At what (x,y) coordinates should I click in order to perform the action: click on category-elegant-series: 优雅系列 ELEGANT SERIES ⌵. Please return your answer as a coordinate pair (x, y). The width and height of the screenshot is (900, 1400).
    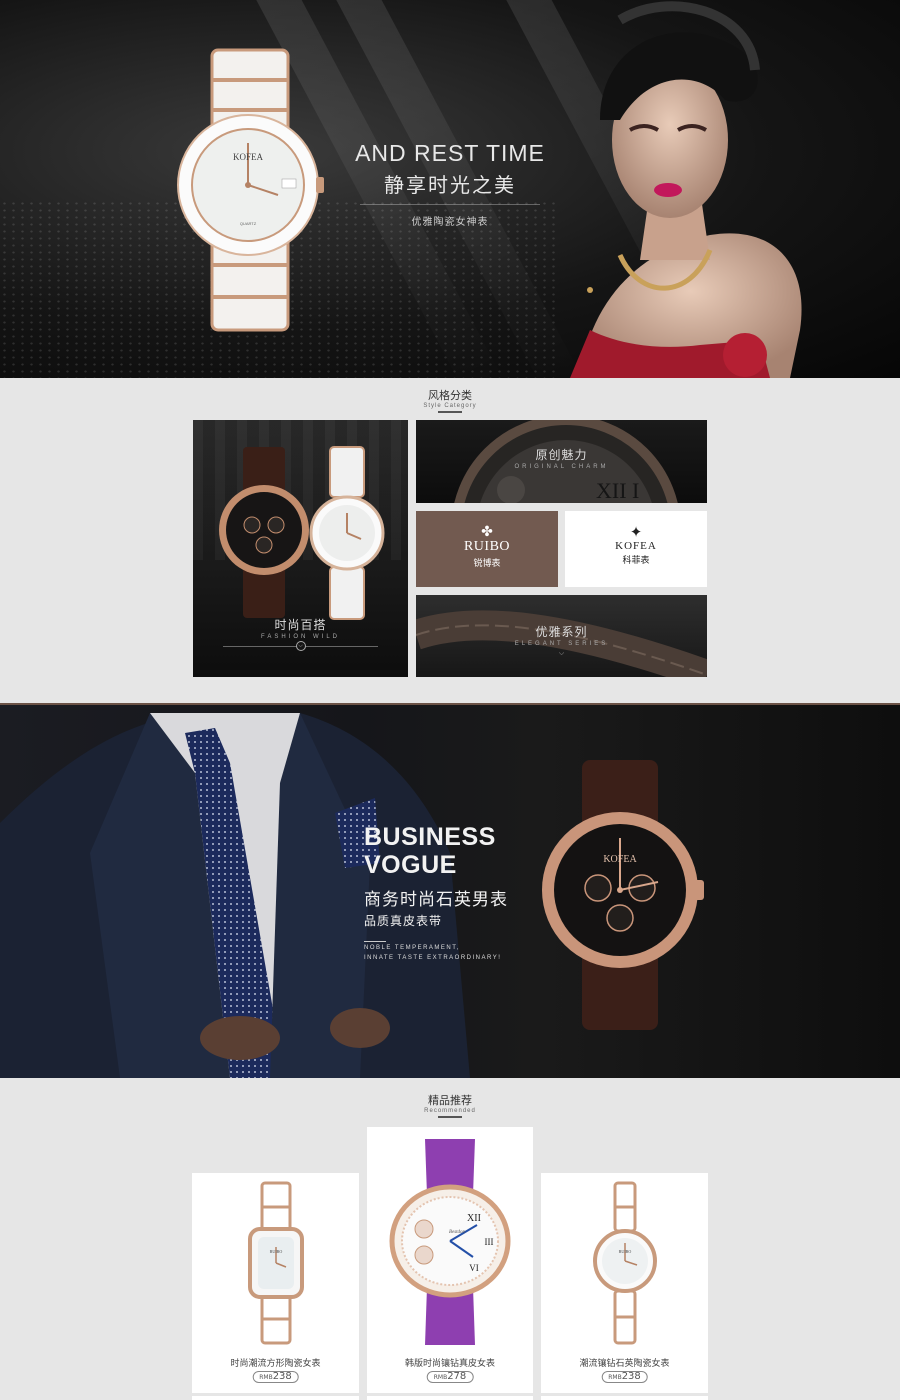
    Looking at the image, I should click on (561, 636).